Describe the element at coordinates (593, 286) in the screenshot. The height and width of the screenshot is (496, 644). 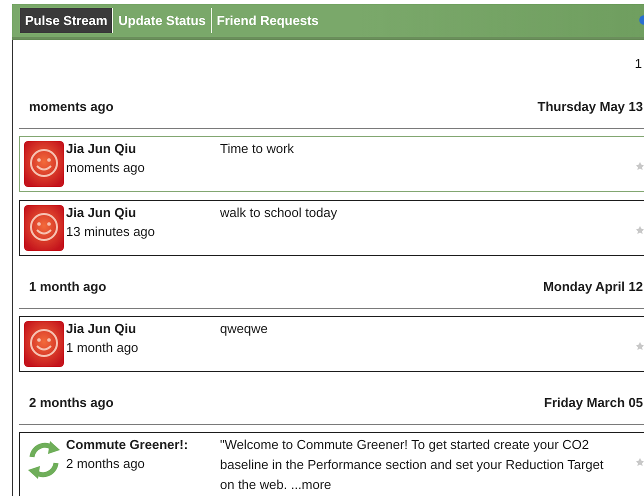
I see `group-date: Monday April 12` at that location.